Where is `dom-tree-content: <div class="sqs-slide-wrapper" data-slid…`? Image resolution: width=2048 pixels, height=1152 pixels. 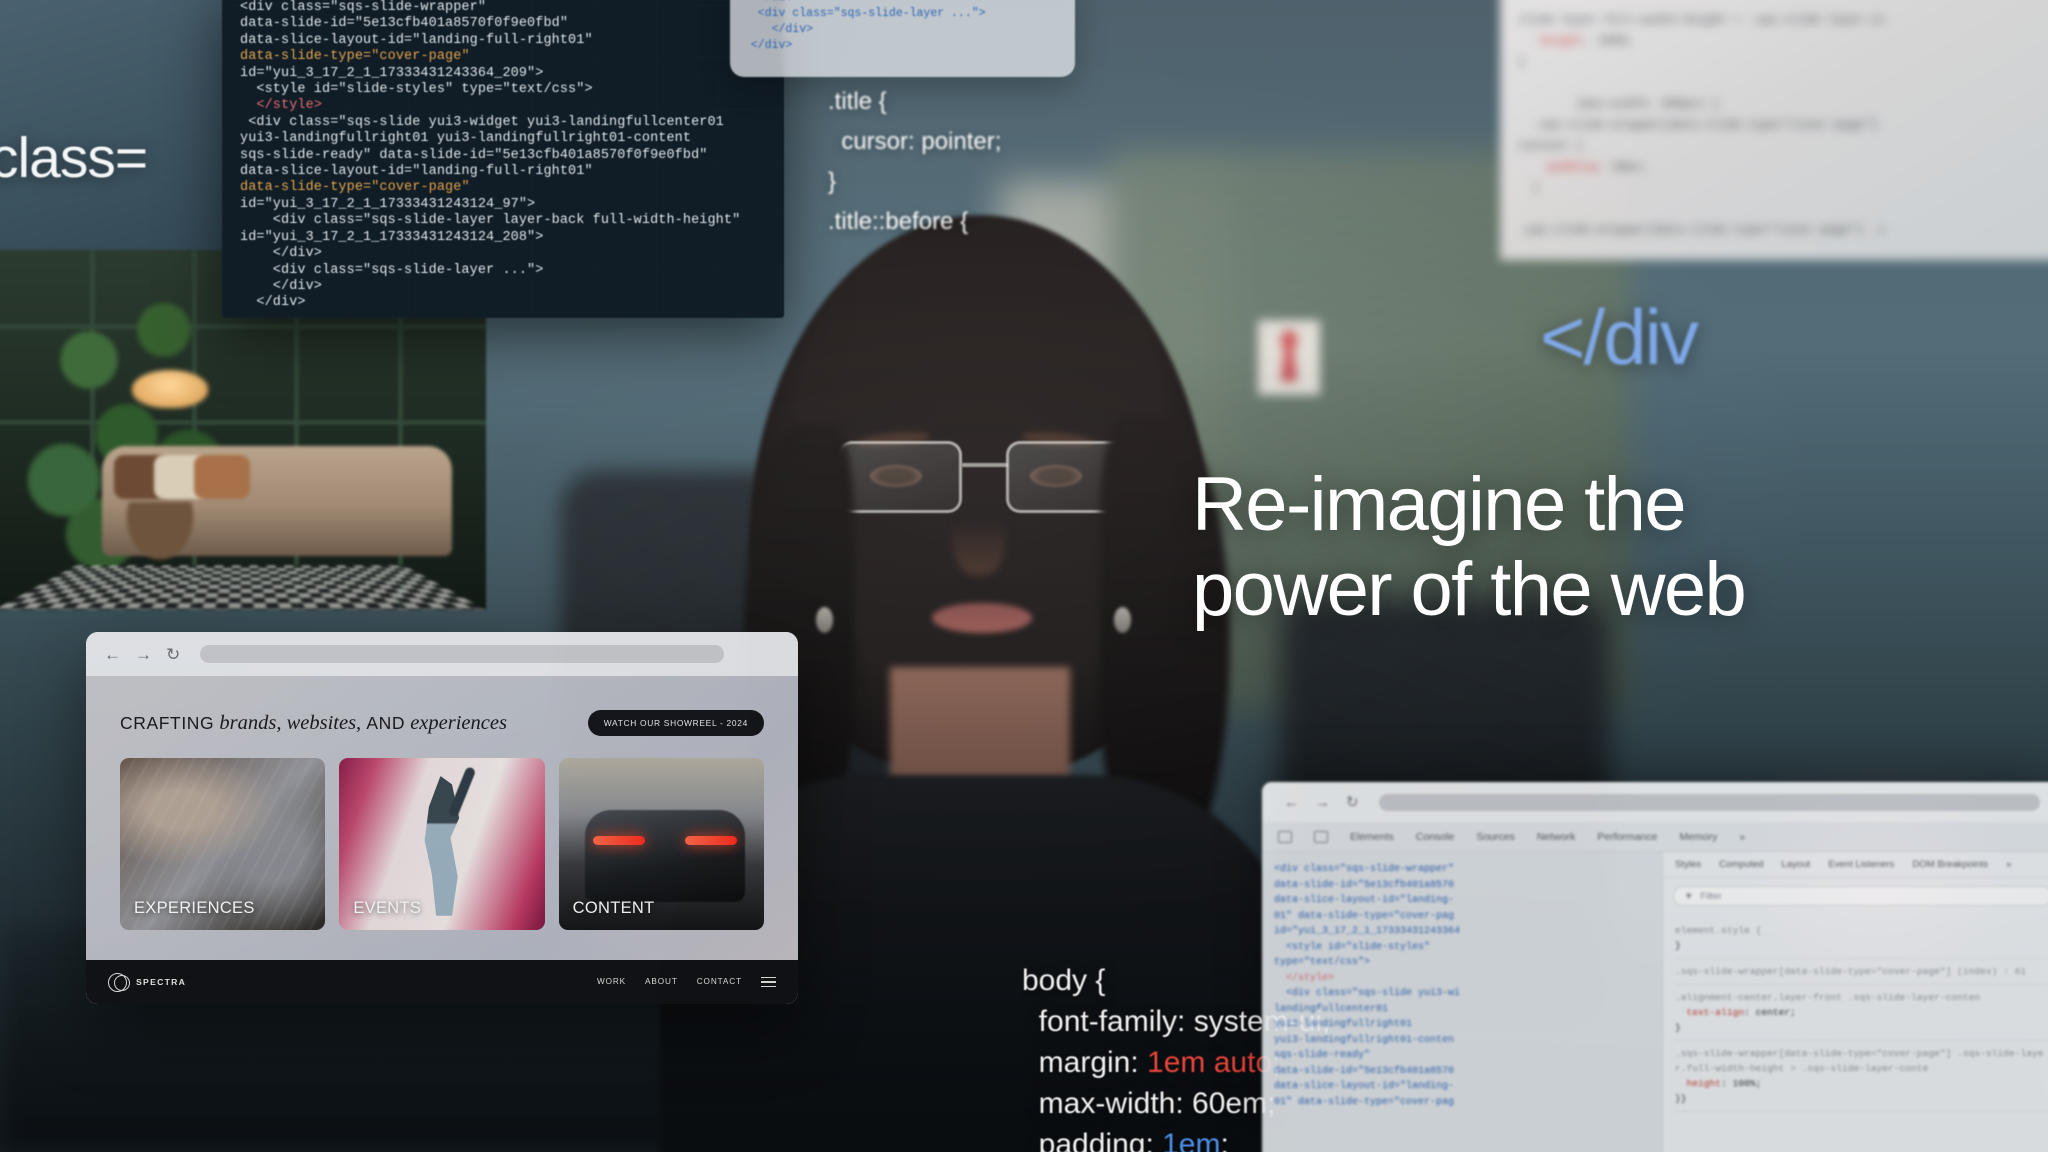 dom-tree-content: <div class="sqs-slide-wrapper" data-slid… is located at coordinates (1367, 986).